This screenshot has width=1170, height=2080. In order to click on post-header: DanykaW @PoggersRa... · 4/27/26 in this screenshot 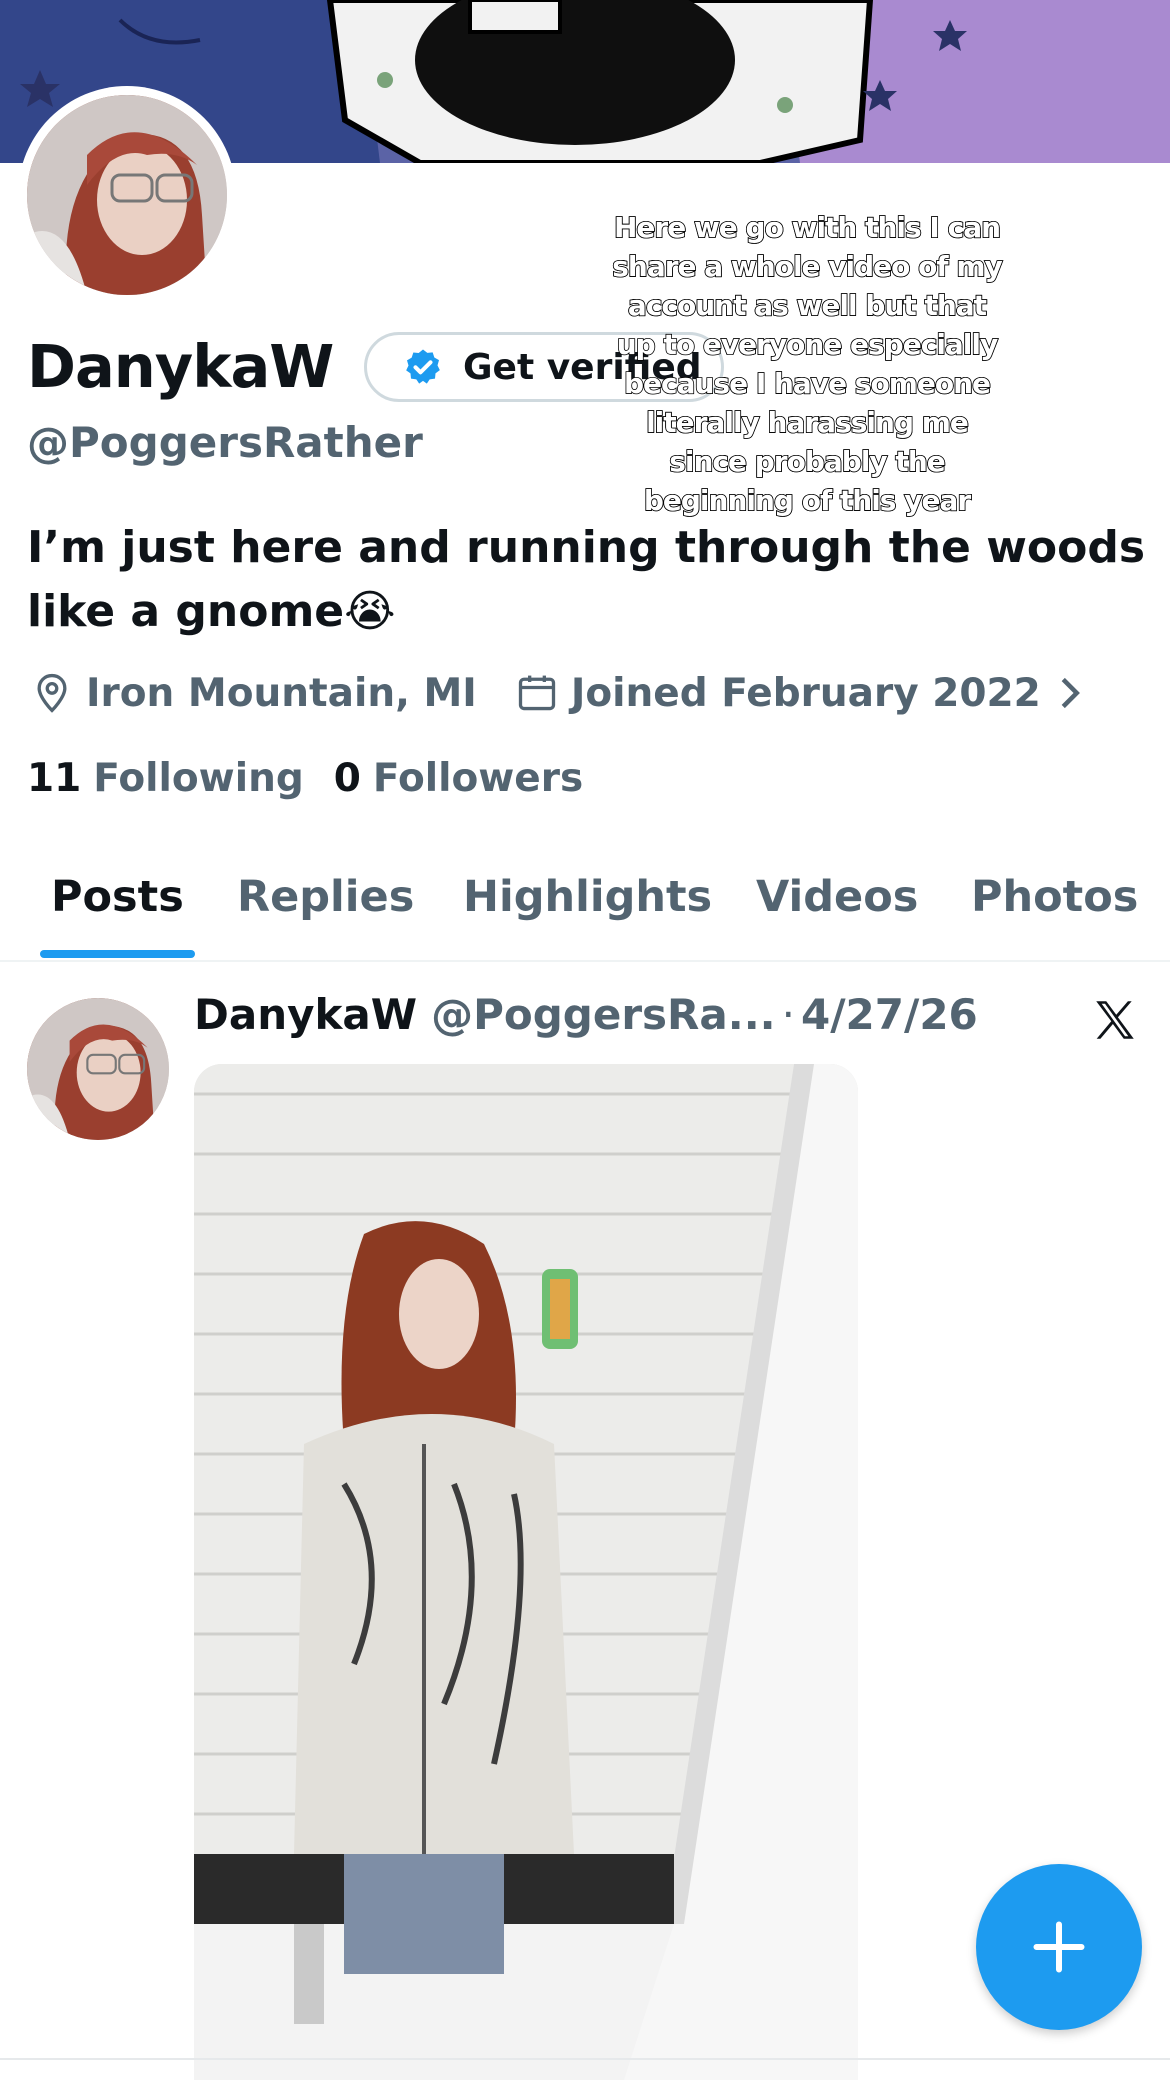, I will do `click(586, 1014)`.